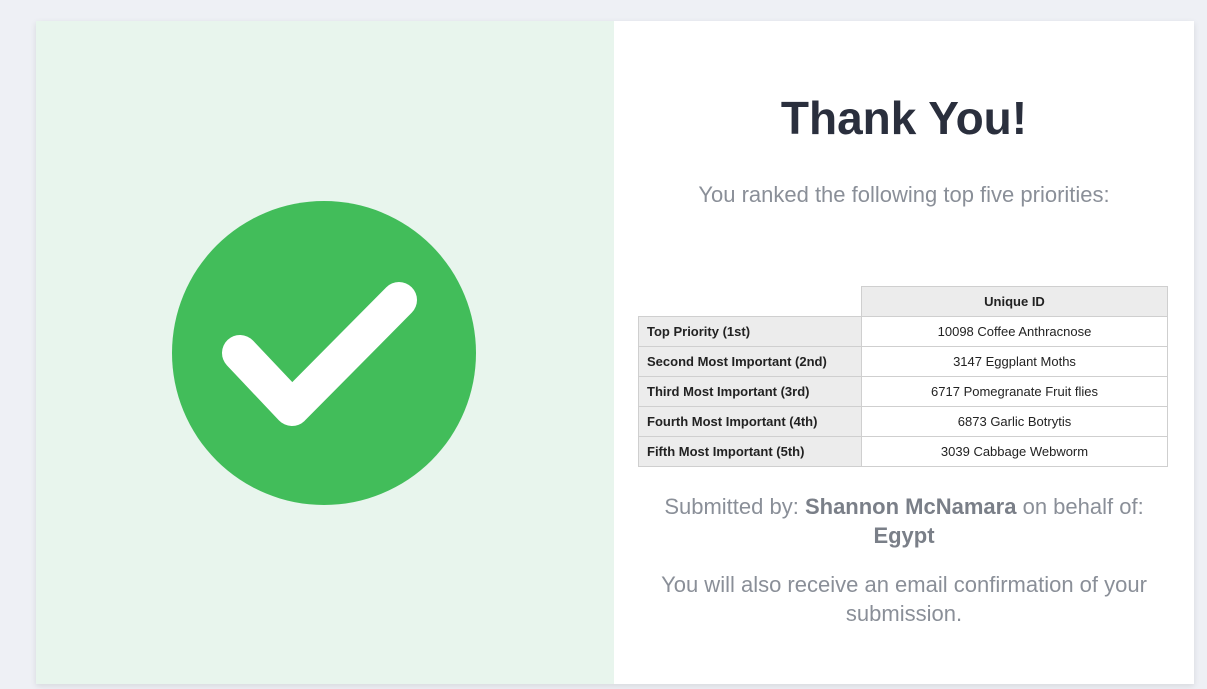 This screenshot has width=1207, height=689. I want to click on row-label: Third Most Important (3rd), so click(750, 391).